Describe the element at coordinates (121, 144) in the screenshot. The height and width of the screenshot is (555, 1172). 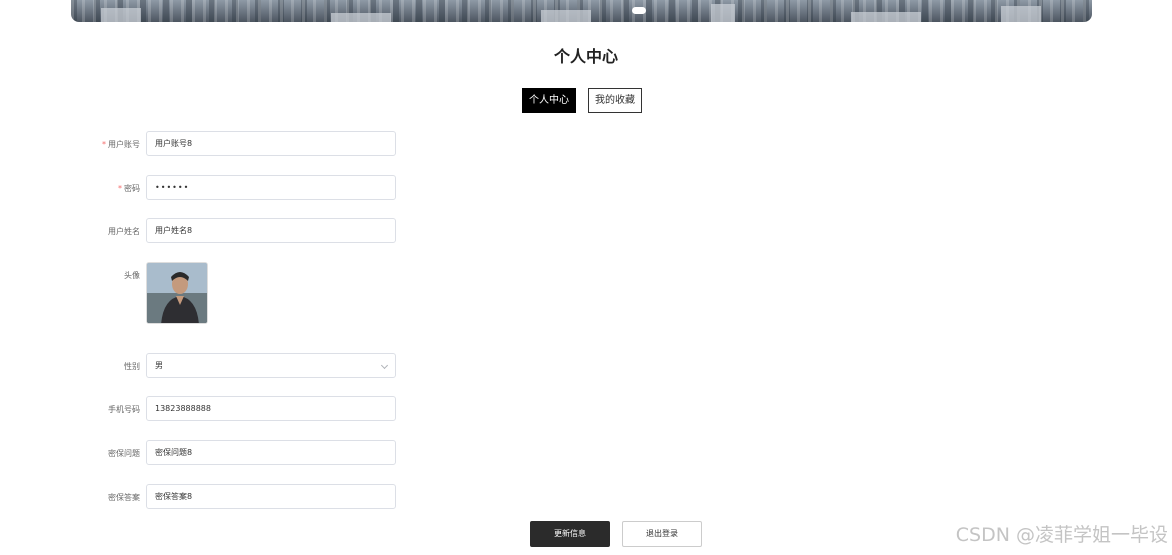
I see `account-label: * 用户账号` at that location.